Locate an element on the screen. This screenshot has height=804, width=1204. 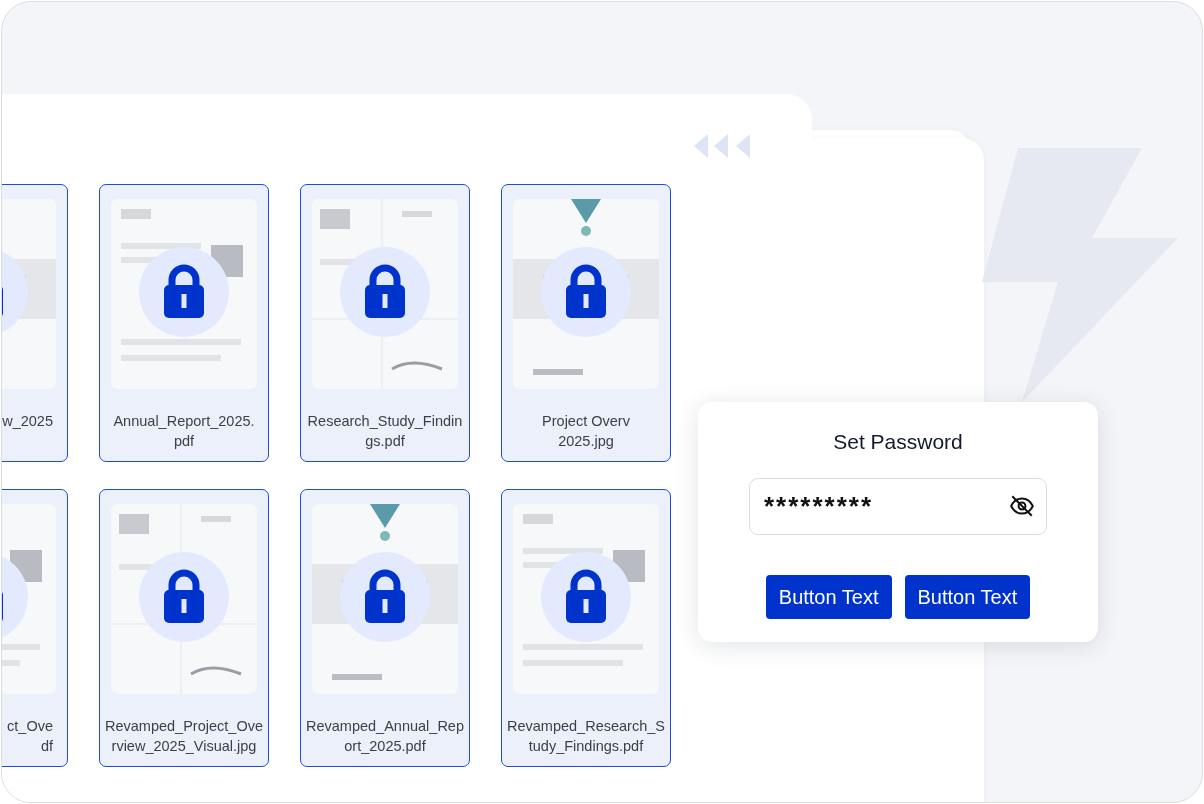
file-card: Revamped_Project_Ove rview_2025_Visual.jpg is located at coordinates (184, 628).